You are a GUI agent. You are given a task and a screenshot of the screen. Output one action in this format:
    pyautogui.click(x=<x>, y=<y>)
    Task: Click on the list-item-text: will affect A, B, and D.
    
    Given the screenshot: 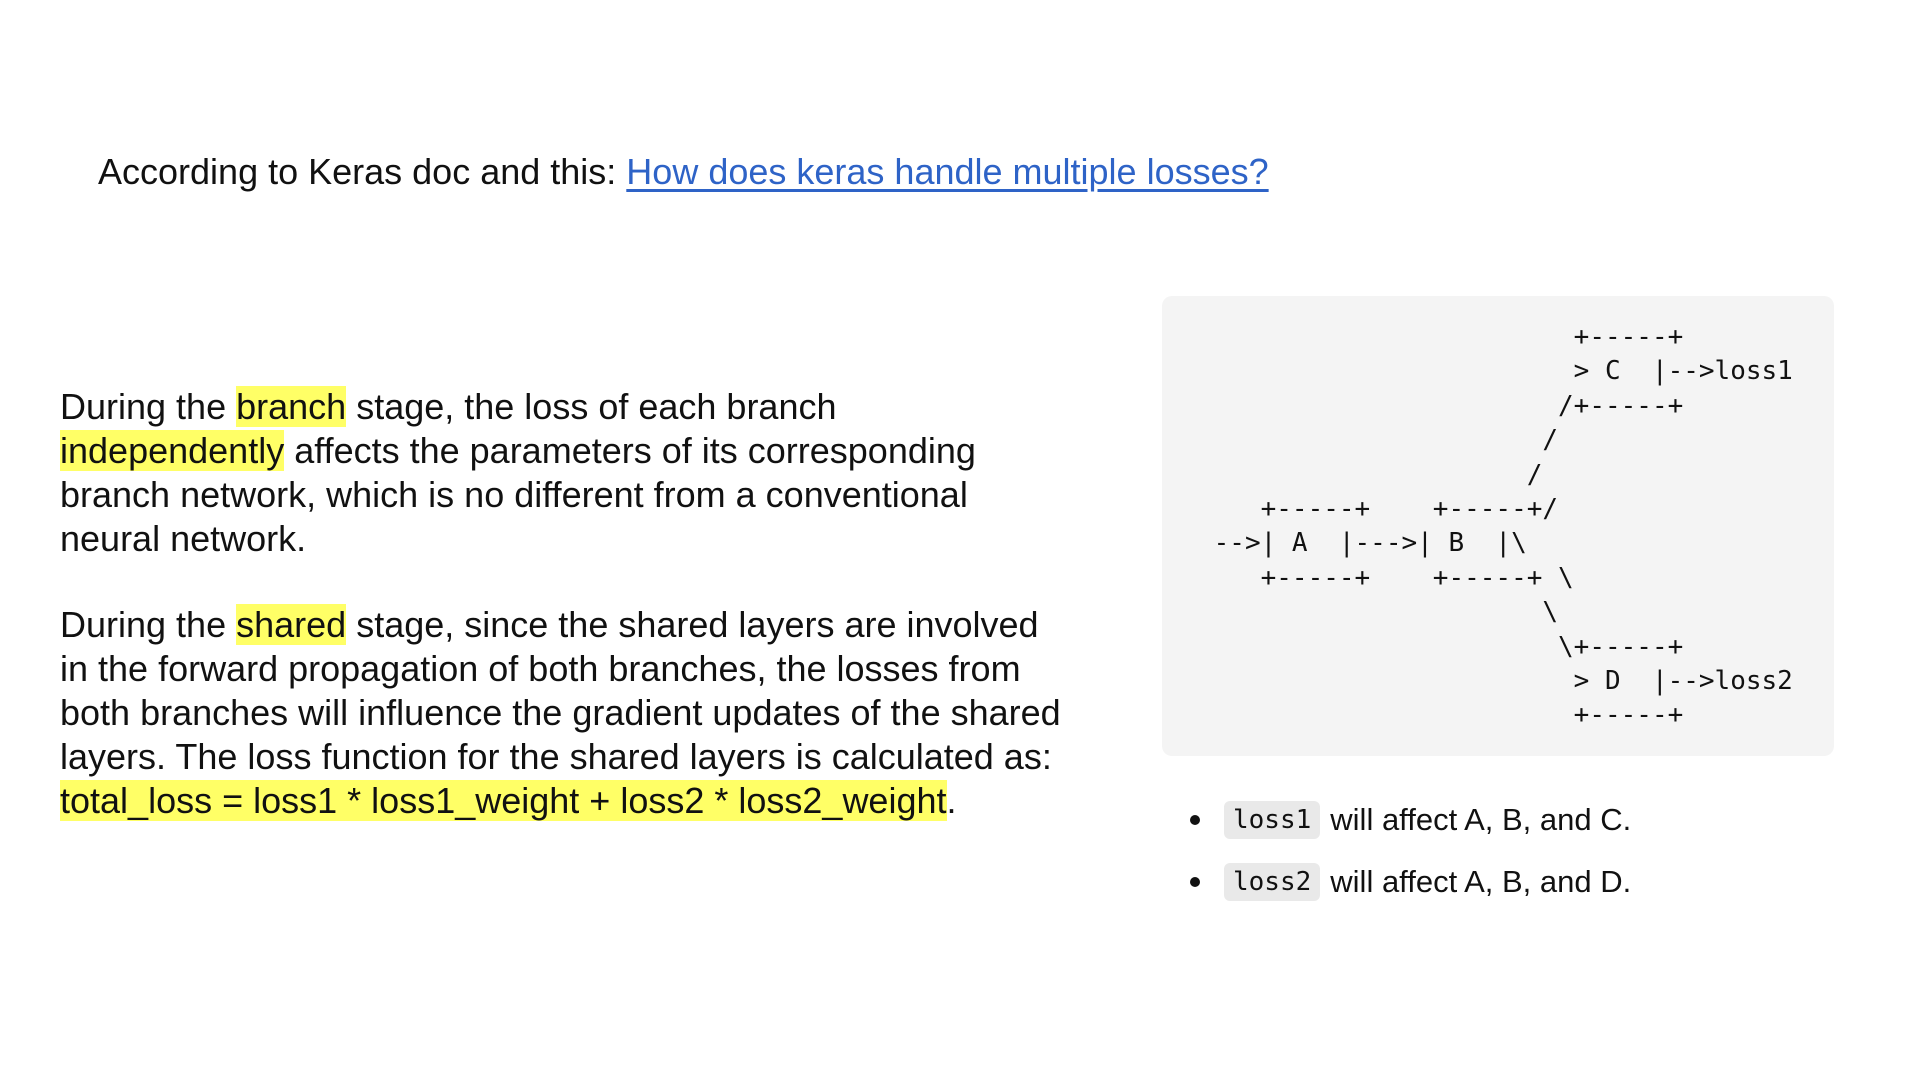 What is the action you would take?
    pyautogui.click(x=1481, y=881)
    